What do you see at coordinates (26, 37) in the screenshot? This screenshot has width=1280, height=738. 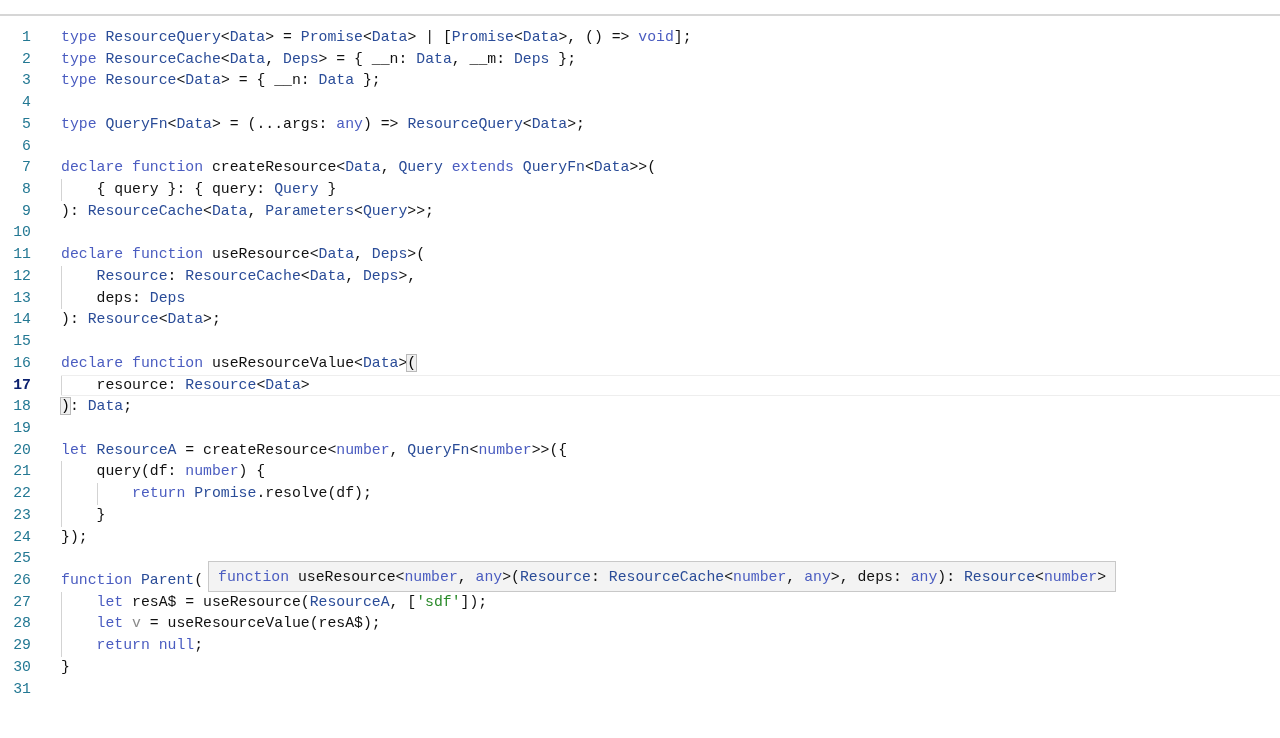 I see `line-number: 1` at bounding box center [26, 37].